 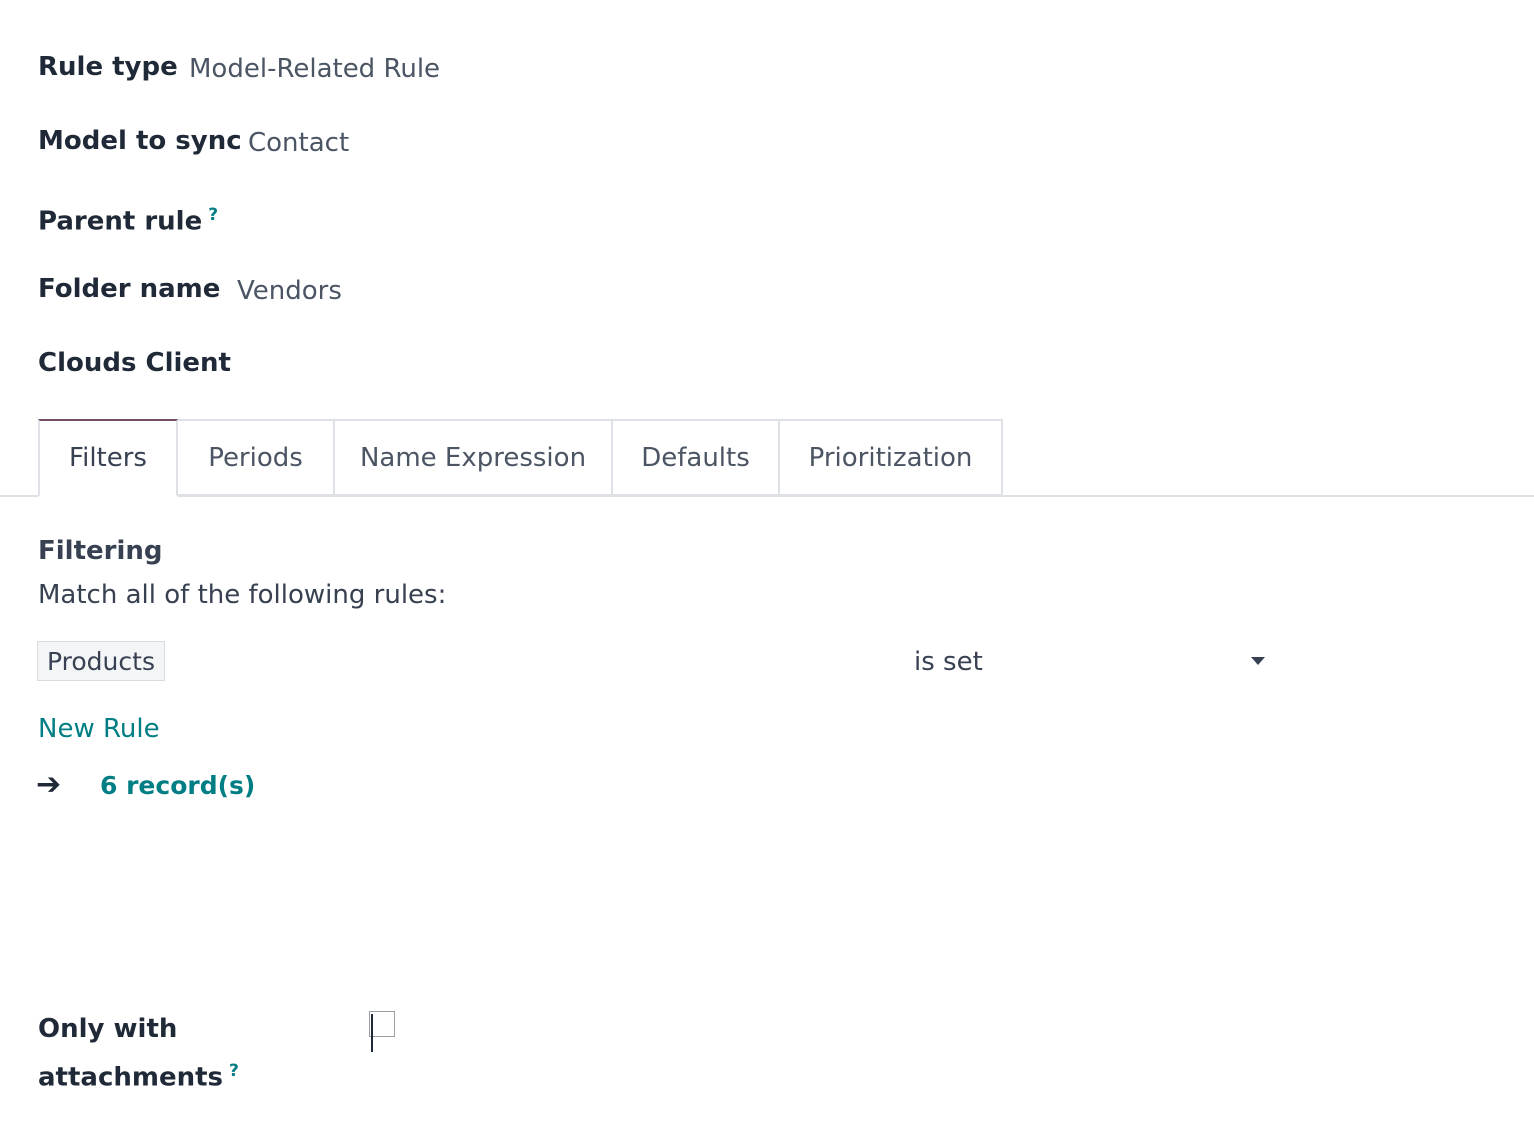 I want to click on rule-type-value: Model-Related Rule, so click(x=314, y=69).